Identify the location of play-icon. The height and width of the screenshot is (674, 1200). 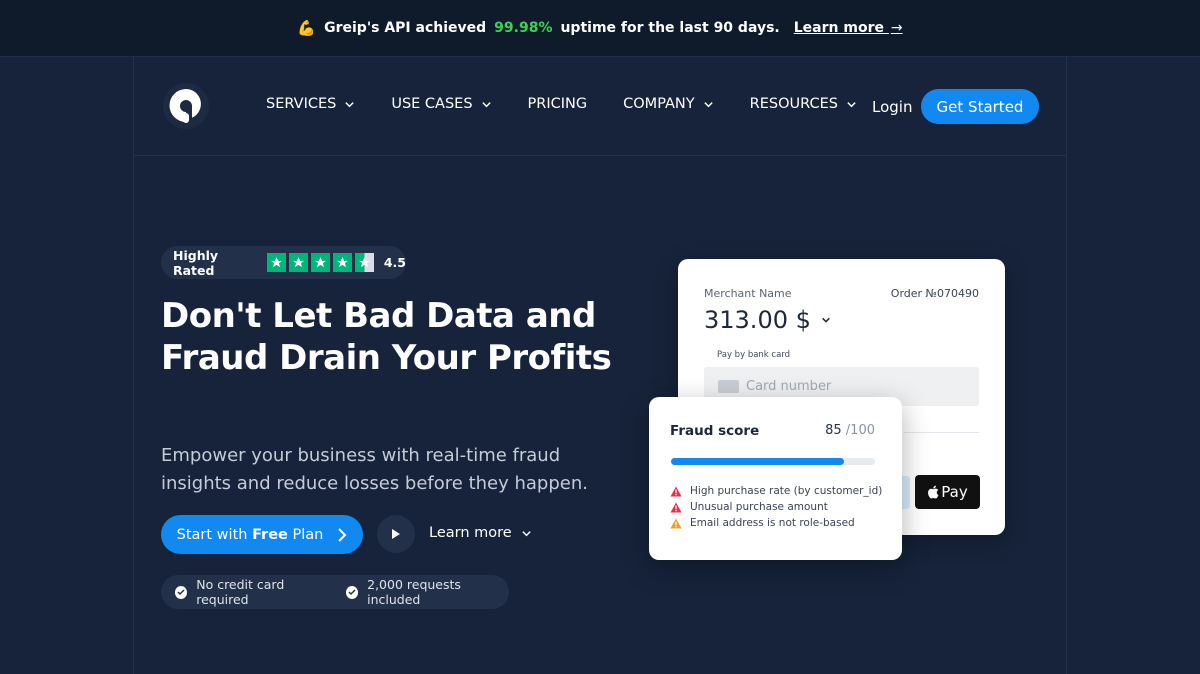
(396, 534).